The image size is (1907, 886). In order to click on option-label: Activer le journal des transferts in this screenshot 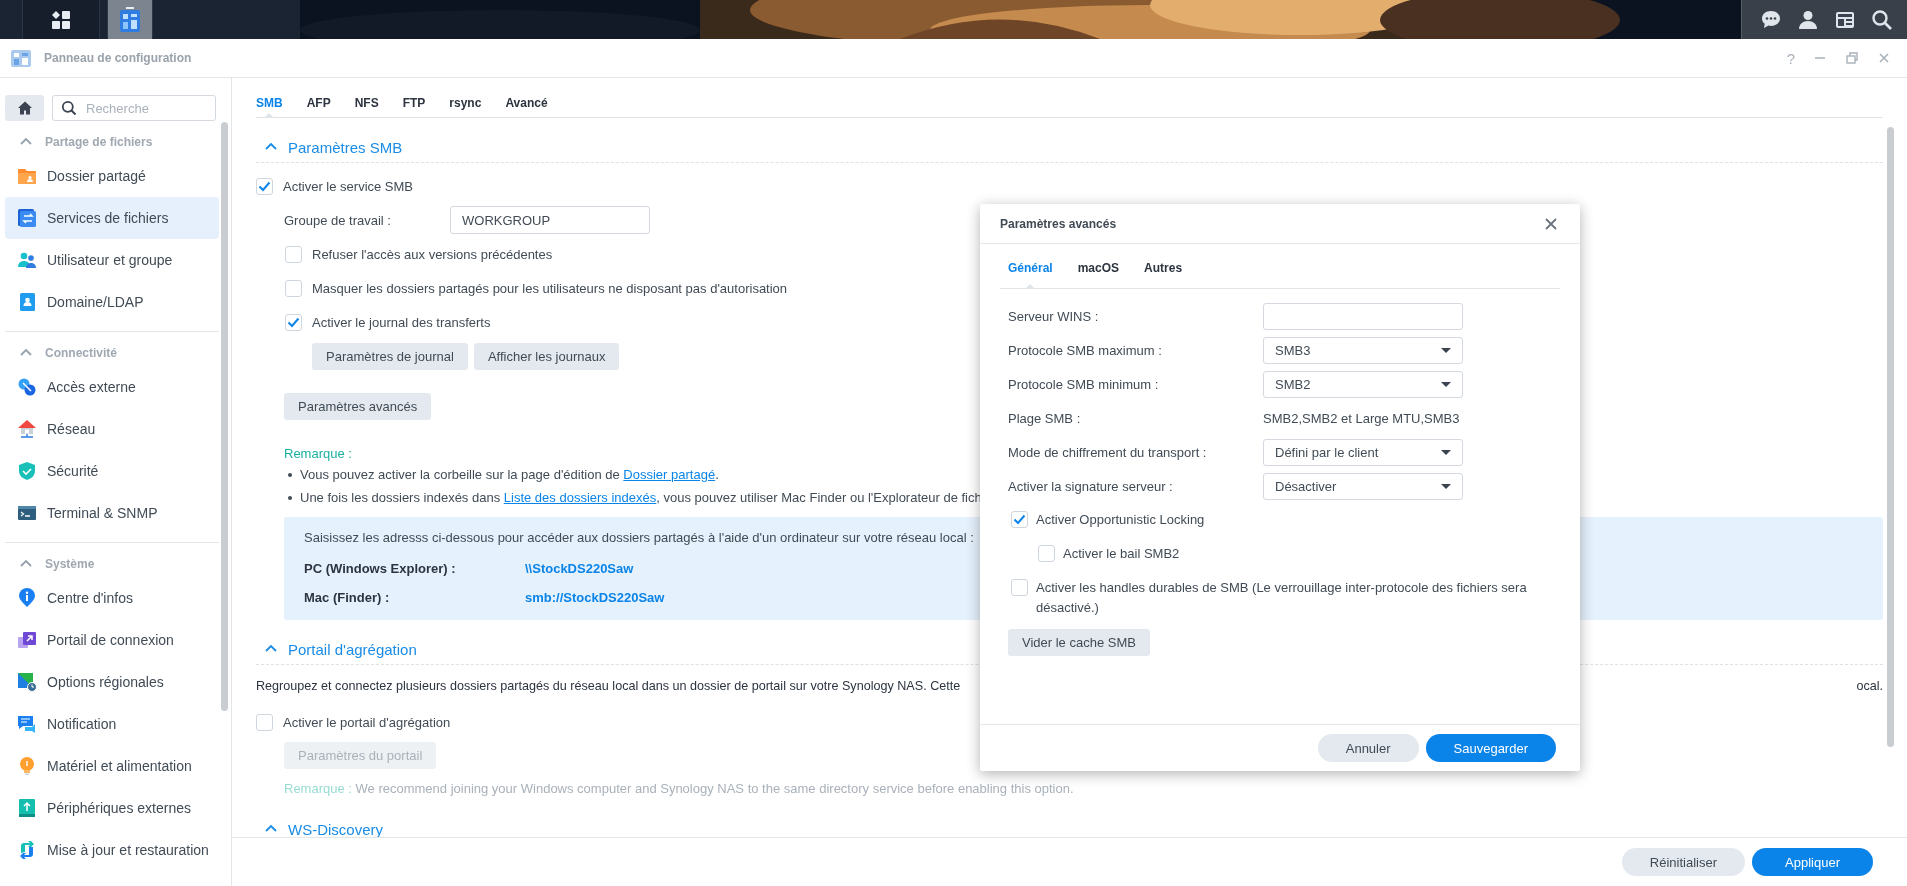, I will do `click(401, 322)`.